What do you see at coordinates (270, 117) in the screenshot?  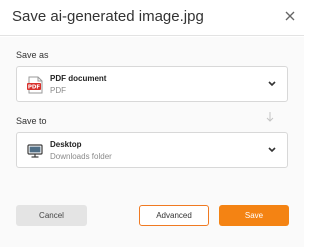 I see `arrow-down-icon` at bounding box center [270, 117].